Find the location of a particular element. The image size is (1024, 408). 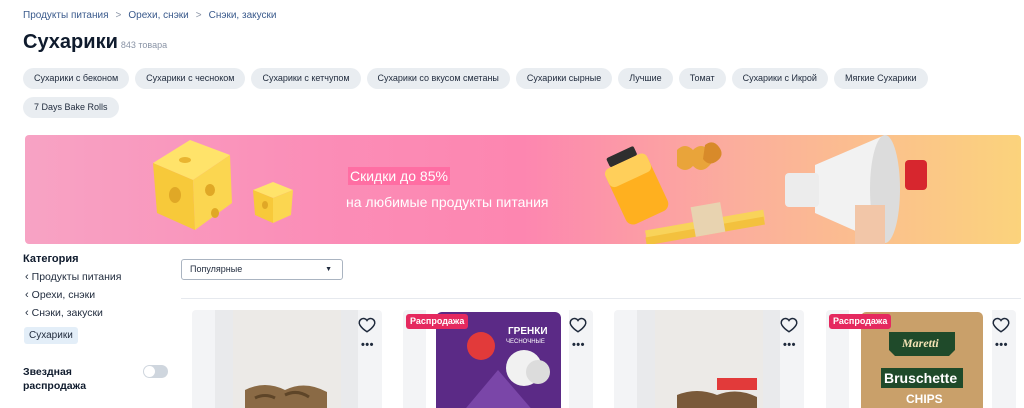

cheese-illustration is located at coordinates (223, 185).